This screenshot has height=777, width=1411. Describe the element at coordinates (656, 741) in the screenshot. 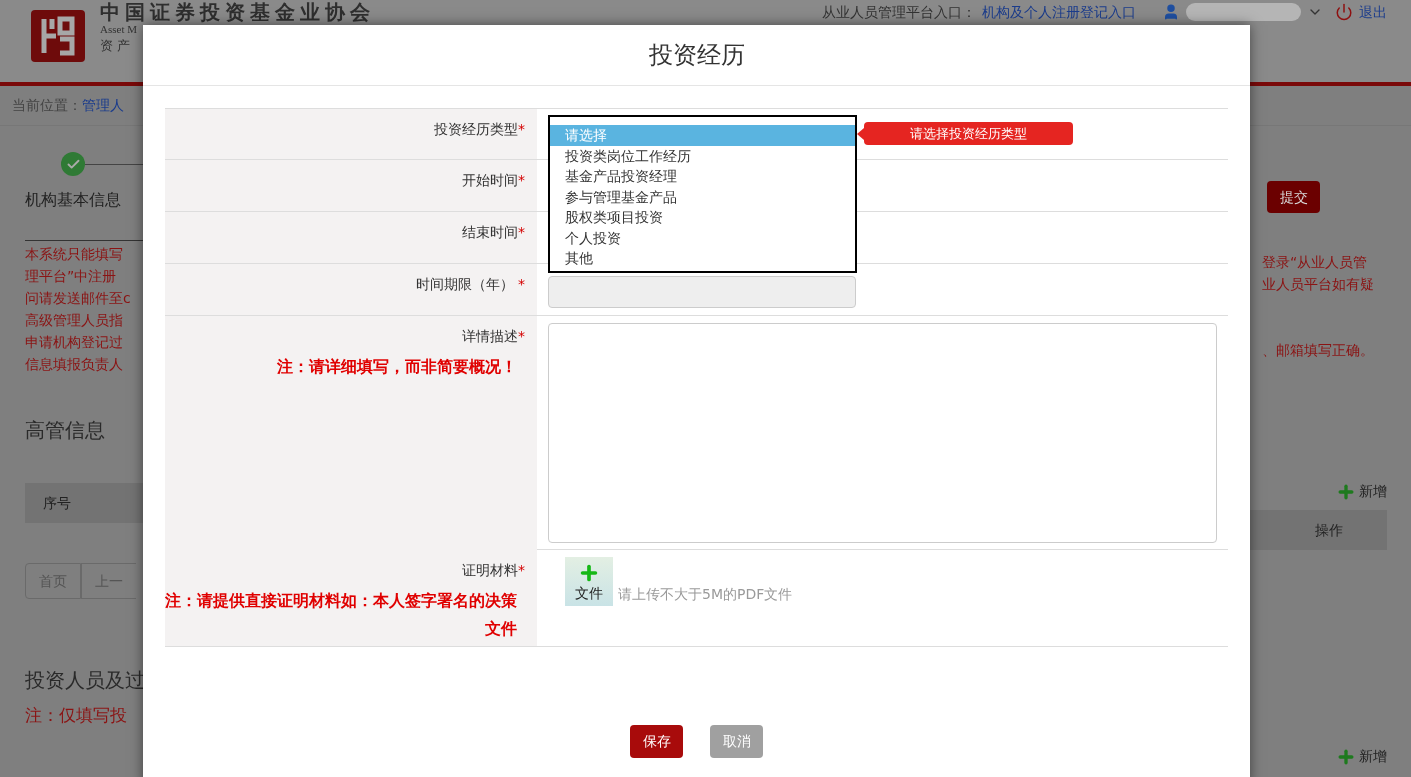

I see `save-button: 保存` at that location.